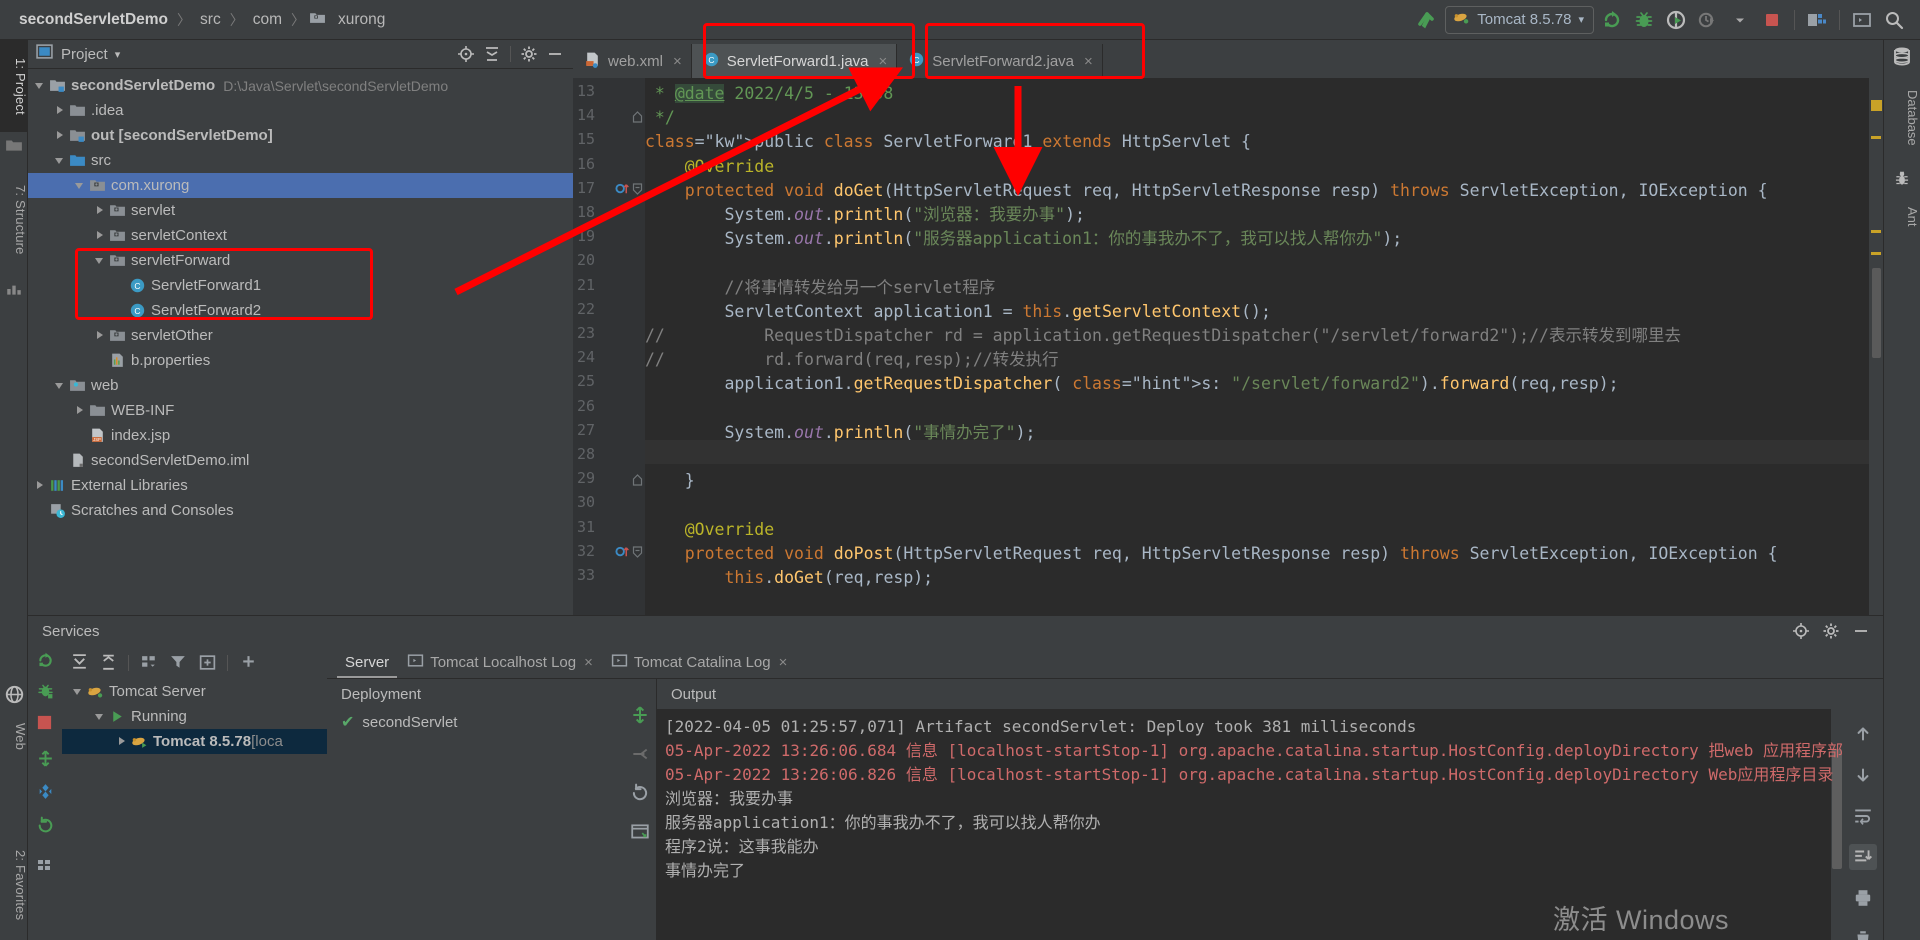 The height and width of the screenshot is (940, 1920). What do you see at coordinates (14, 694) in the screenshot?
I see `web-globe-icon` at bounding box center [14, 694].